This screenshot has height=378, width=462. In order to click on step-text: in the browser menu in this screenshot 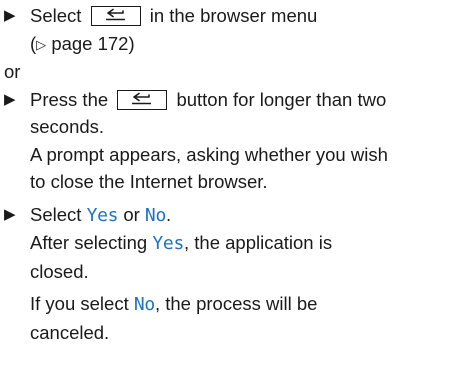, I will do `click(233, 15)`.